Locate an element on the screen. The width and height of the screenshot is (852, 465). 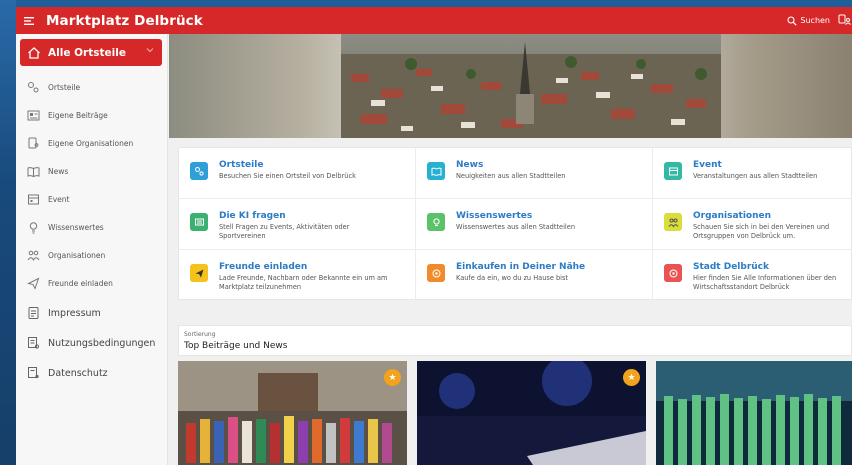
post-image-group-photo is located at coordinates (292, 413).